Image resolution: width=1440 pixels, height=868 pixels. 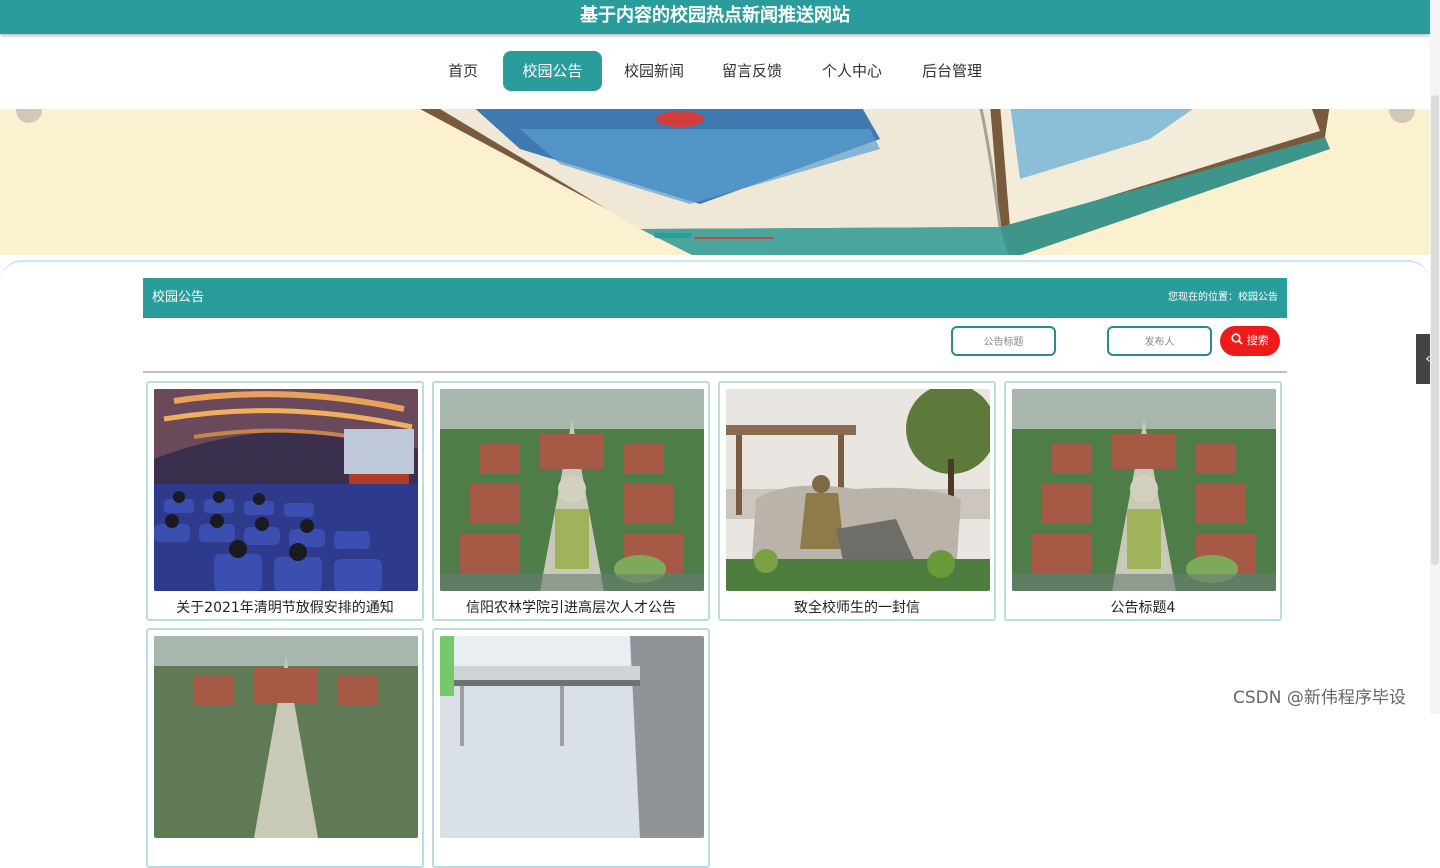 I want to click on search-button: 搜索, so click(x=1250, y=341).